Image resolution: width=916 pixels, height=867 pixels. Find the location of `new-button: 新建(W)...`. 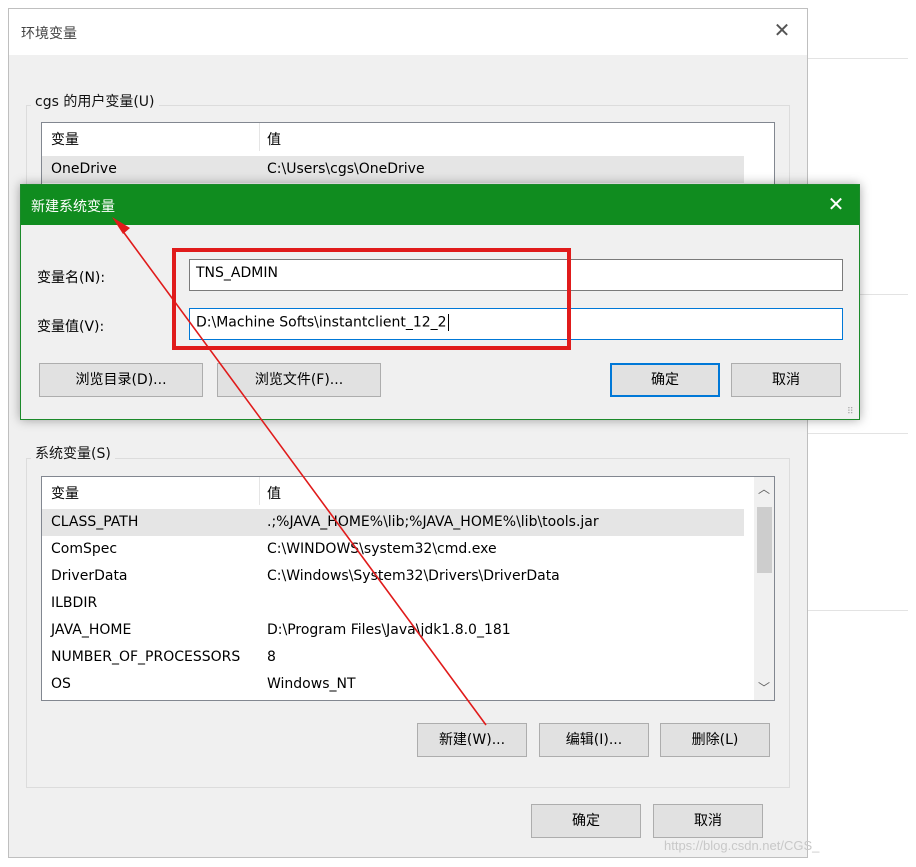

new-button: 新建(W)... is located at coordinates (472, 740).